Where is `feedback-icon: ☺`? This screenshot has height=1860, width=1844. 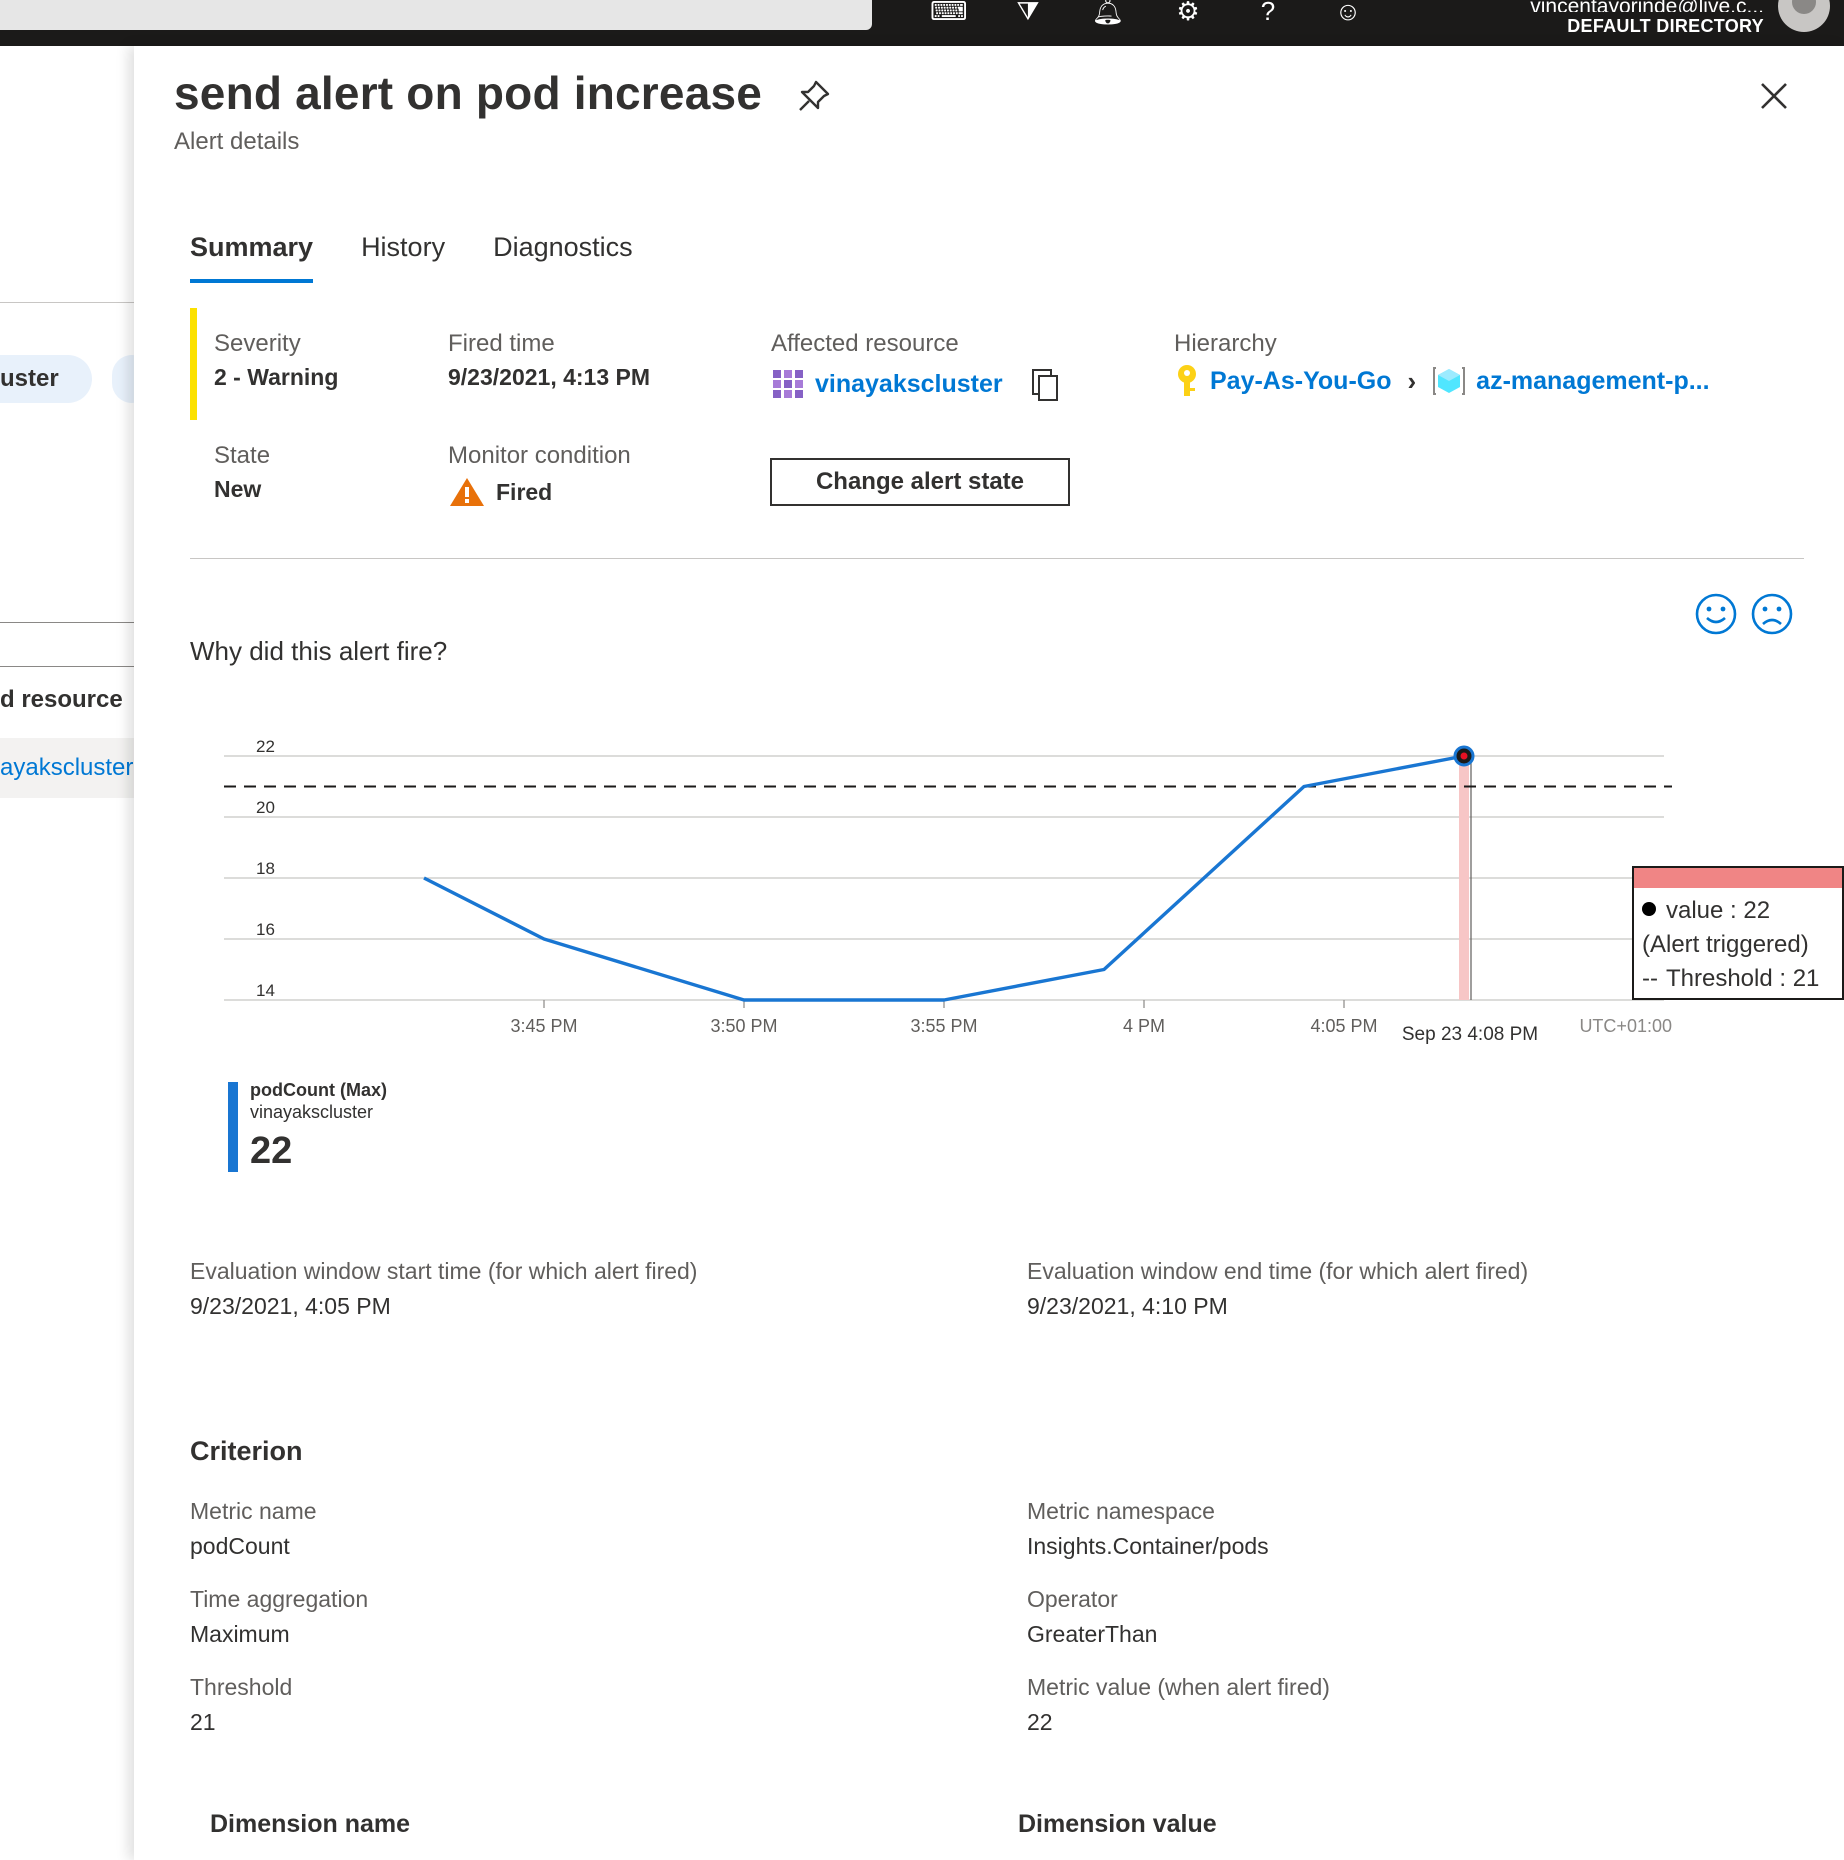 feedback-icon: ☺ is located at coordinates (1348, 15).